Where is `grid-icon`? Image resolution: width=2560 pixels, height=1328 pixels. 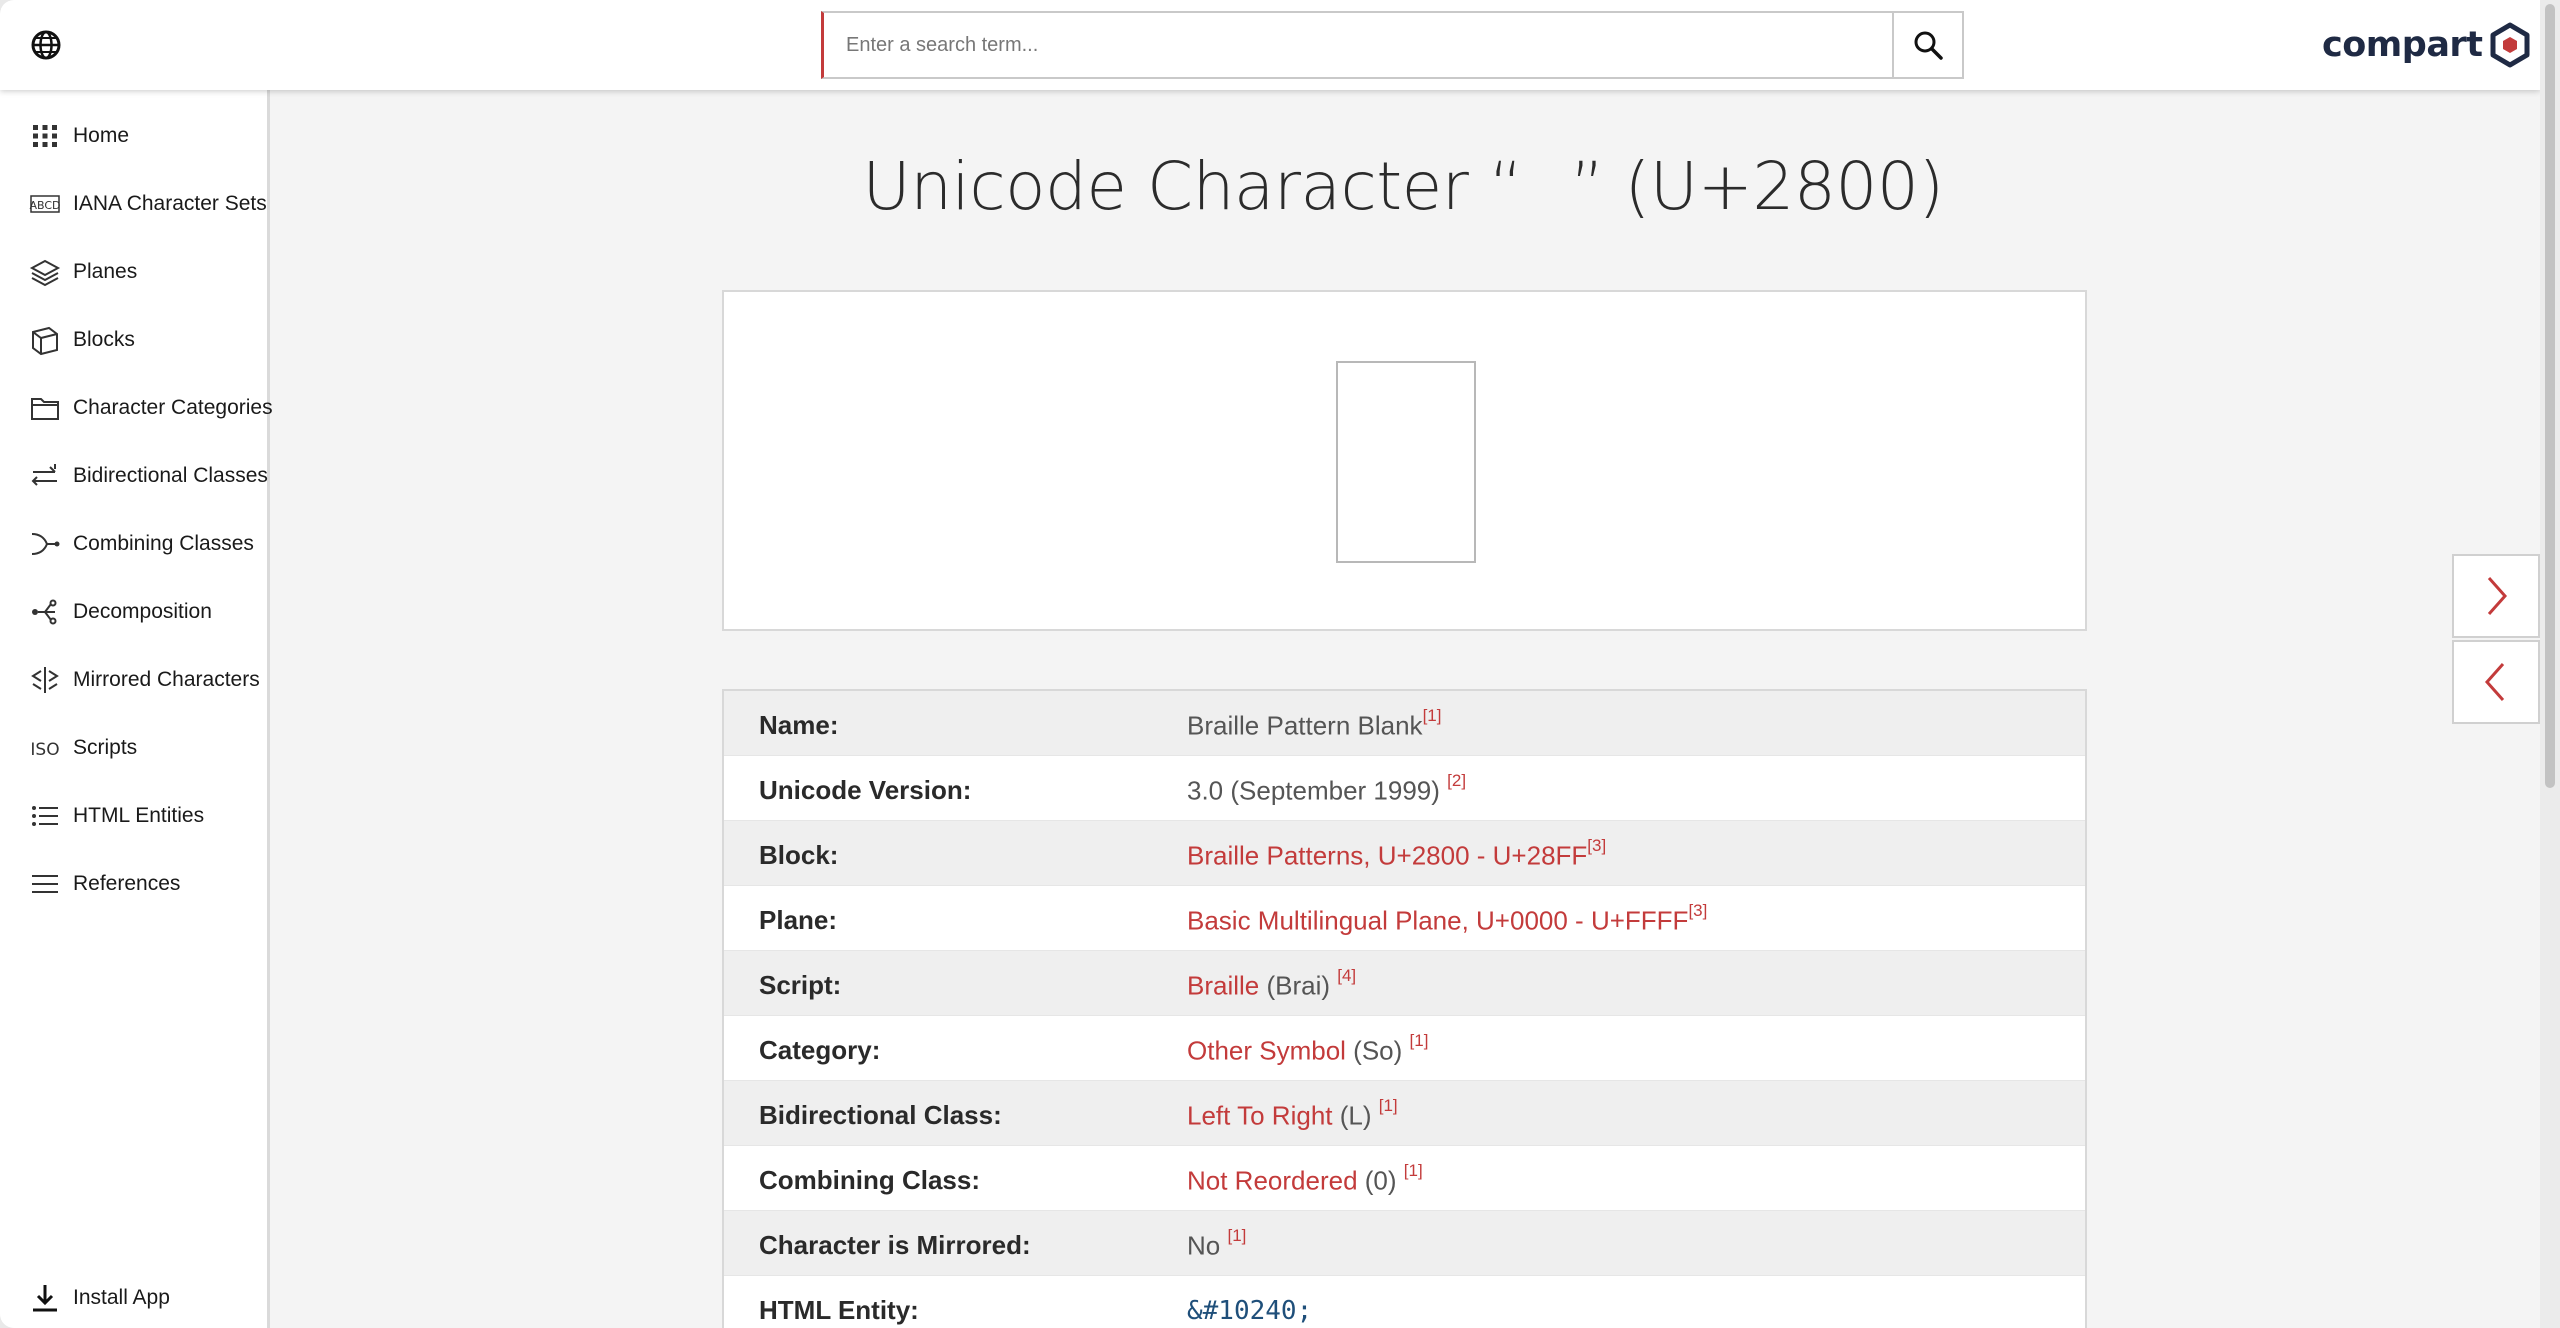 grid-icon is located at coordinates (45, 136).